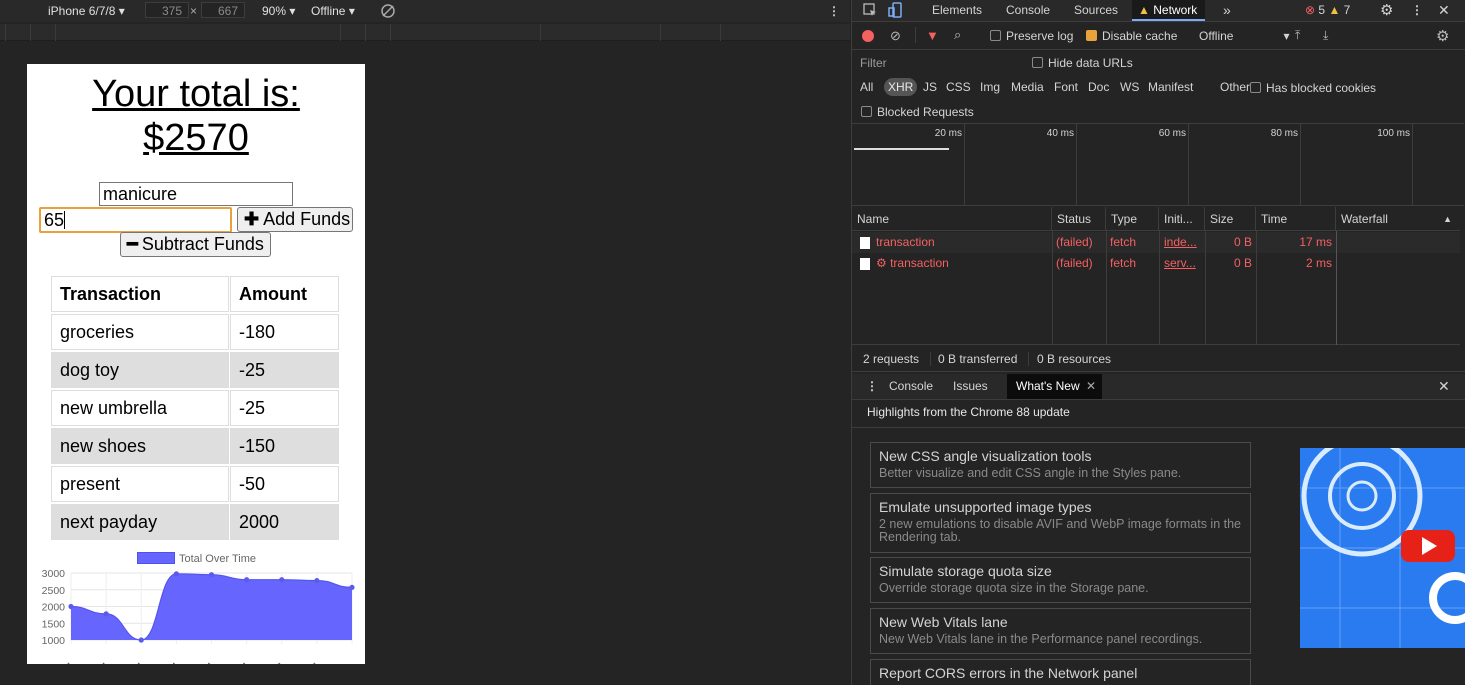  I want to click on type-other: Other, so click(1235, 87).